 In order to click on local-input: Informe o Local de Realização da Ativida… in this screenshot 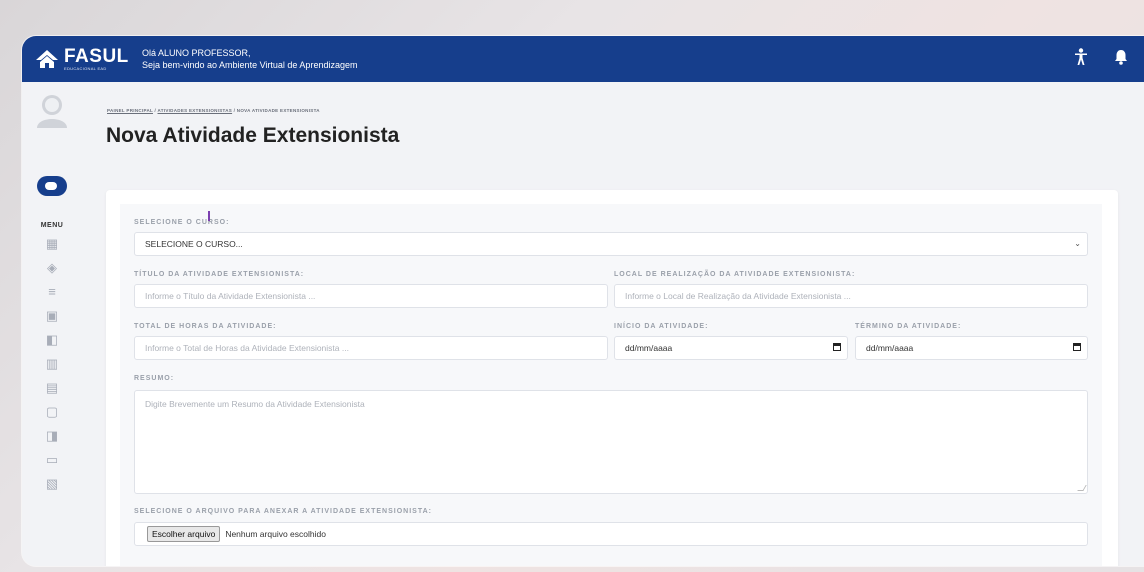, I will do `click(851, 296)`.